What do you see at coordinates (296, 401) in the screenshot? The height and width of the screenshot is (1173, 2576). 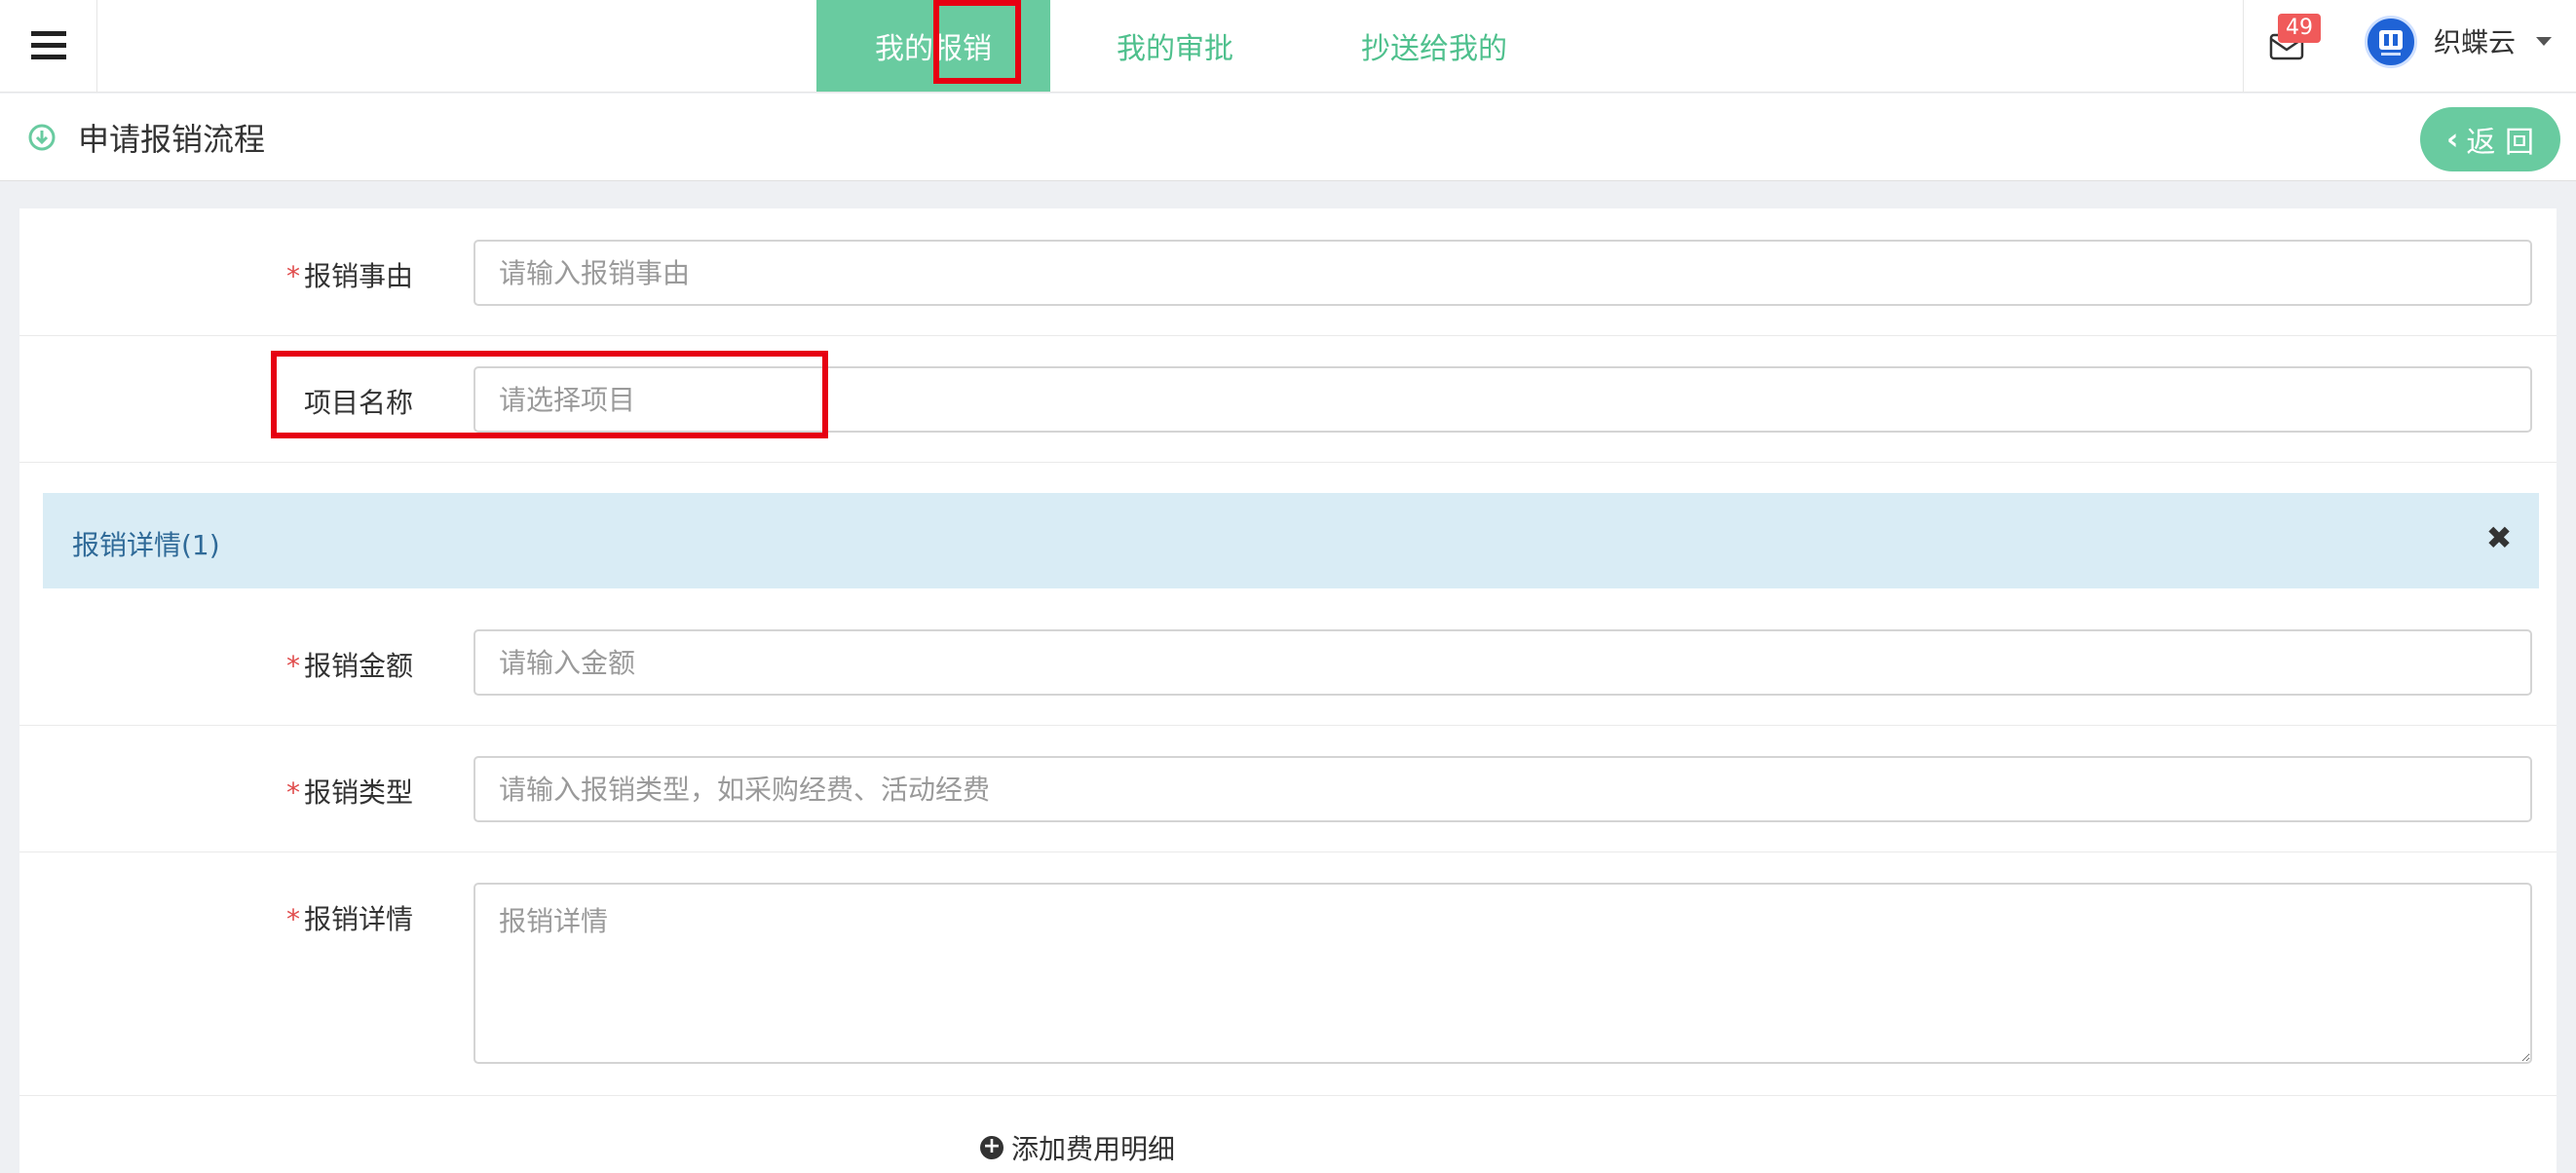 I see `project-label: 项目名称` at bounding box center [296, 401].